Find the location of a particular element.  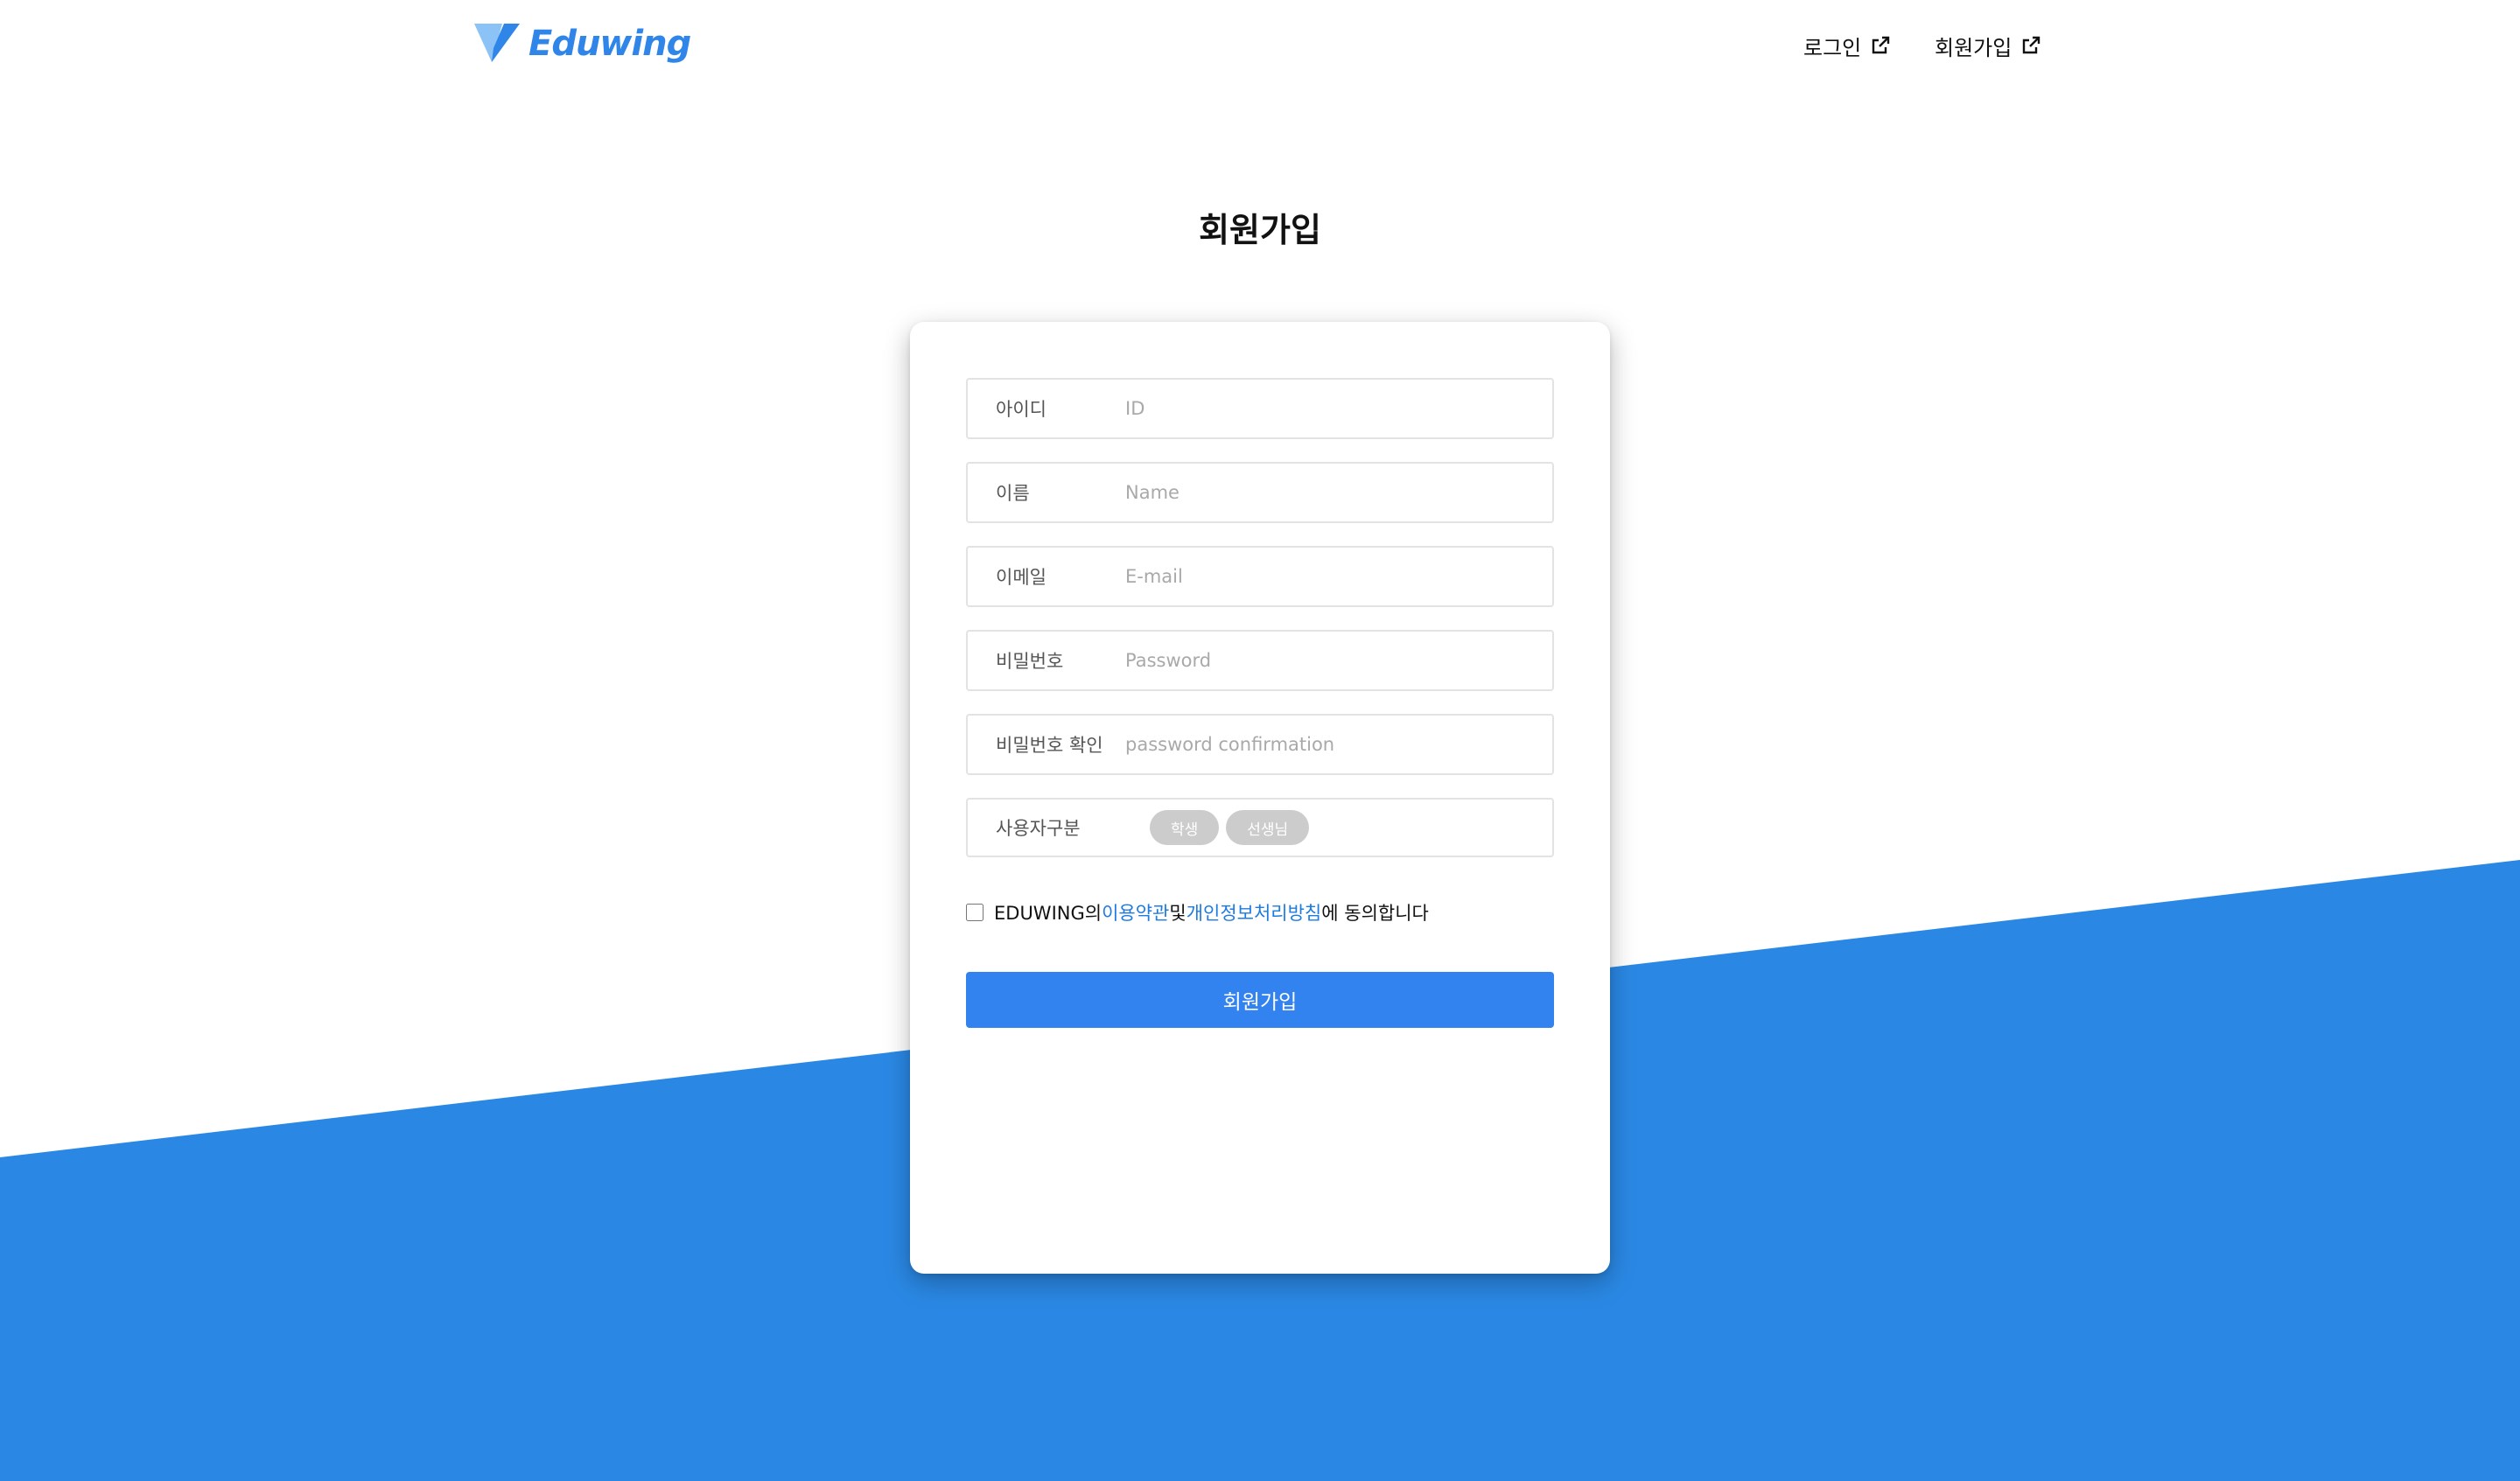

name-label: 이름 is located at coordinates (1013, 493).